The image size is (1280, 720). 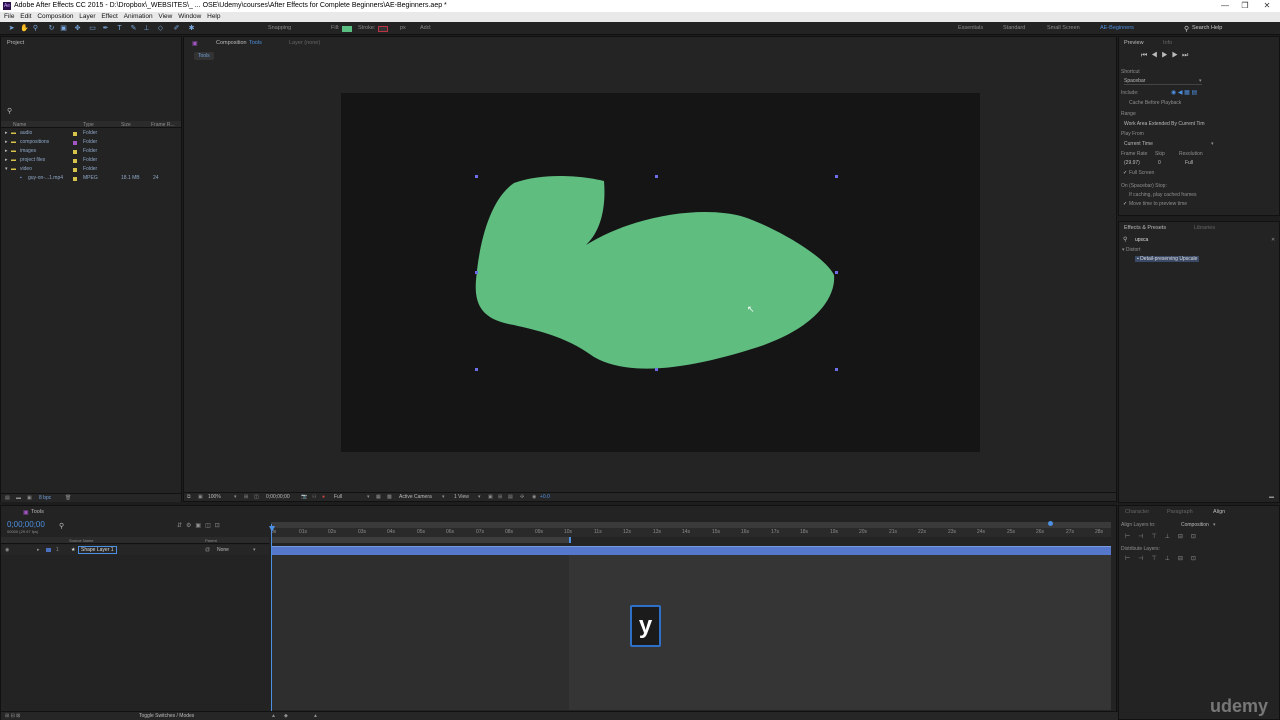 I want to click on shape-layer-shape, so click(x=655, y=273).